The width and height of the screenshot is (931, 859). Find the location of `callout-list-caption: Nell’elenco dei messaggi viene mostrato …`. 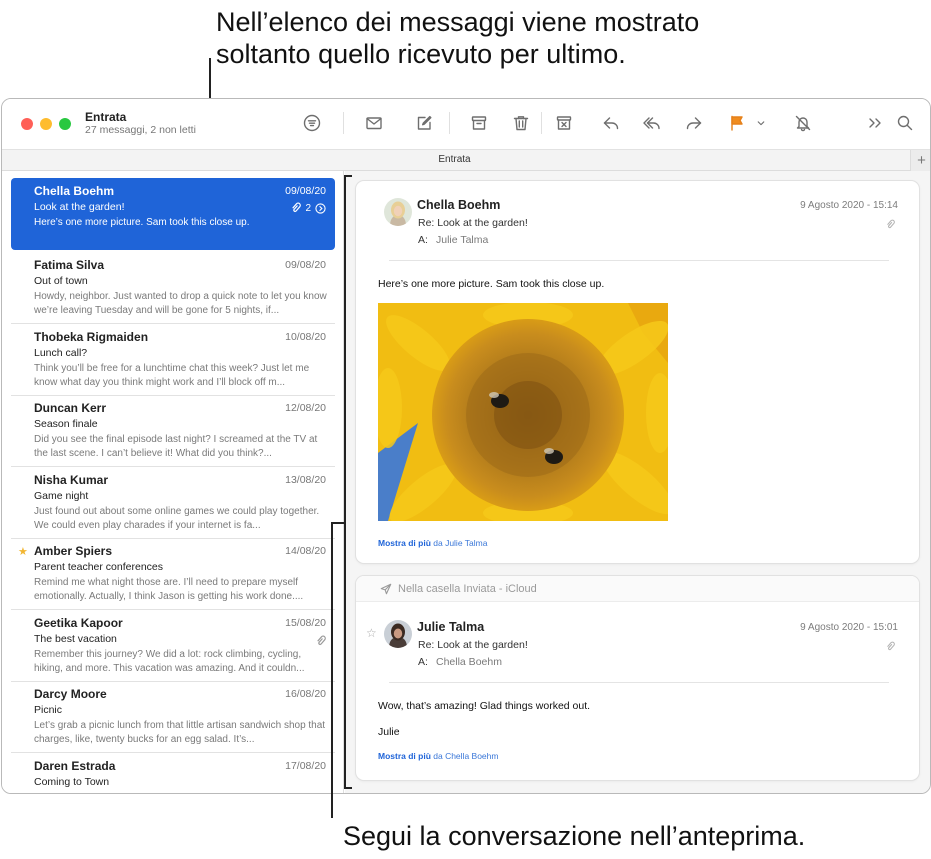

callout-list-caption: Nell’elenco dei messaggi viene mostrato … is located at coordinates (458, 38).